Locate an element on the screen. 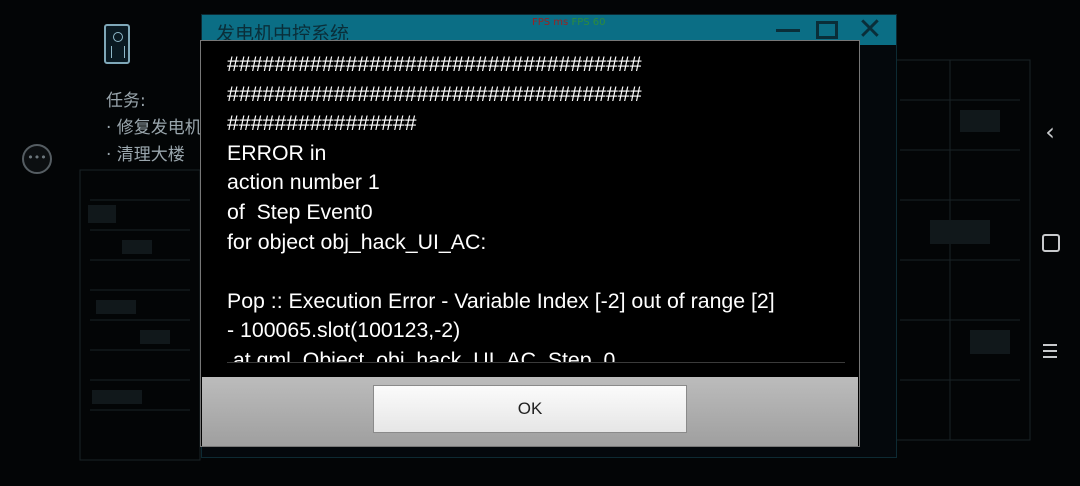 The width and height of the screenshot is (1080, 486). fps-value-text: FPS 60 is located at coordinates (588, 22).